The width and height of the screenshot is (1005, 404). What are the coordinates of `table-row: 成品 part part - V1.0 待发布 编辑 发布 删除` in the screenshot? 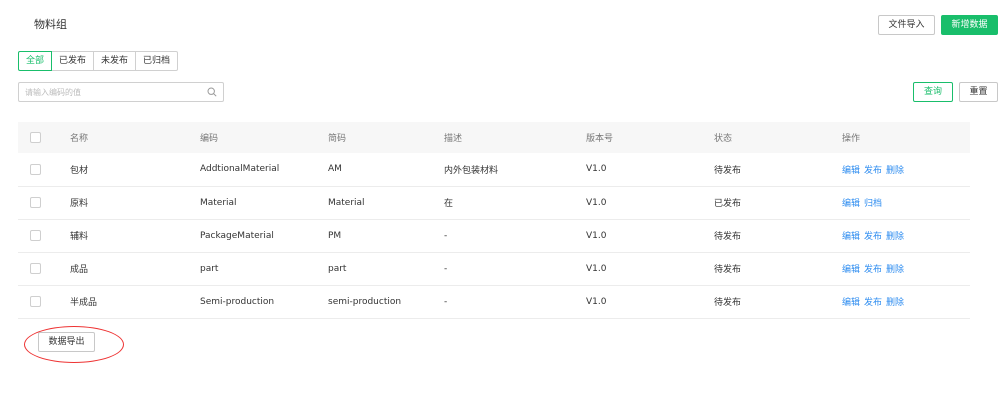 It's located at (494, 268).